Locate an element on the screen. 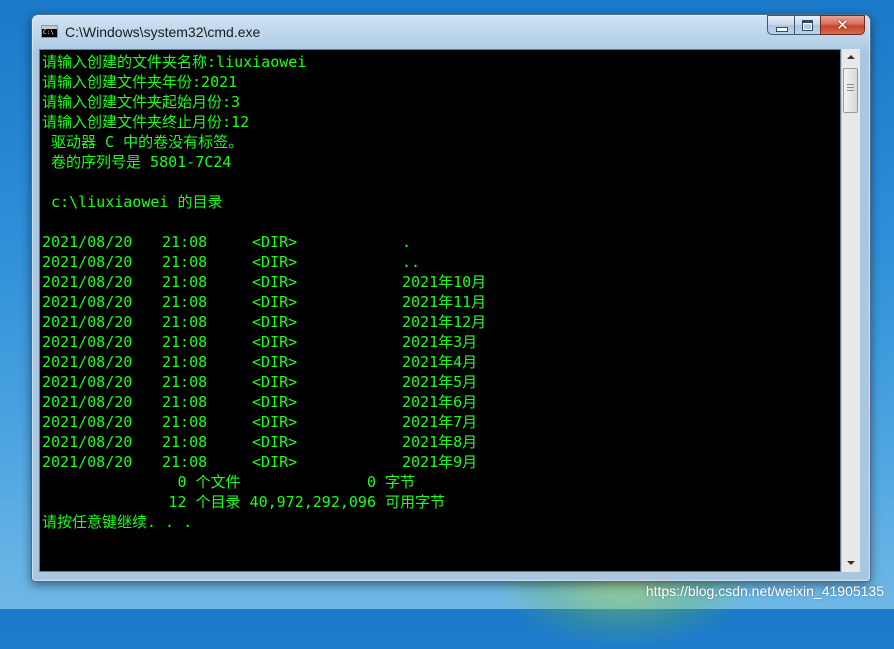  dir-entry-row: 2021/08/20 21:08 <DIR> 2021年10月 is located at coordinates (432, 282).